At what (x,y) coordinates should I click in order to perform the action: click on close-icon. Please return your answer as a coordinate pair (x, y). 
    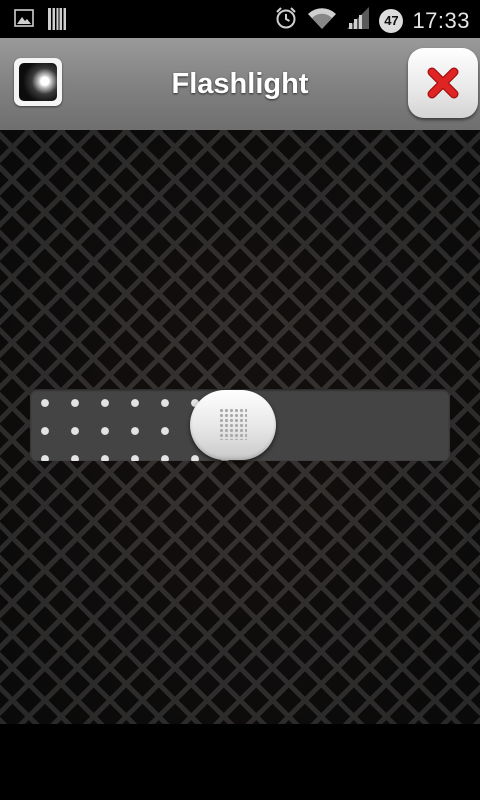
    Looking at the image, I should click on (443, 83).